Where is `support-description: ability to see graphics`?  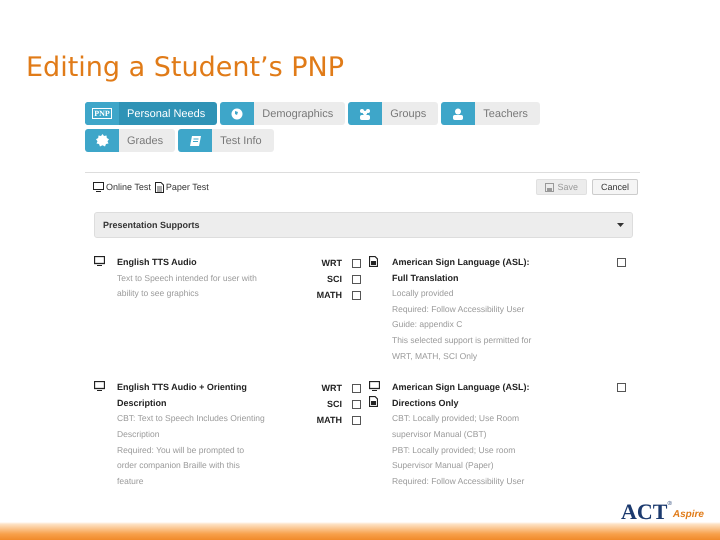 support-description: ability to see graphics is located at coordinates (158, 293).